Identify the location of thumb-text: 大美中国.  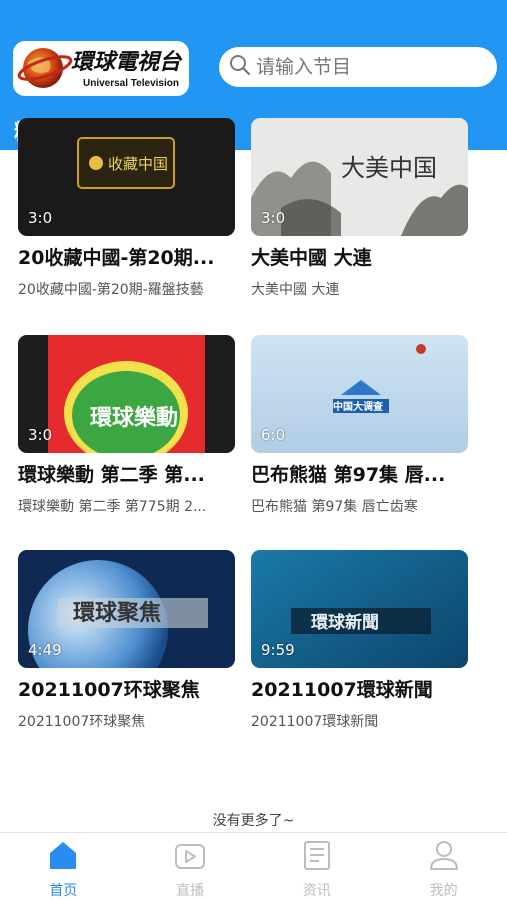
(389, 168).